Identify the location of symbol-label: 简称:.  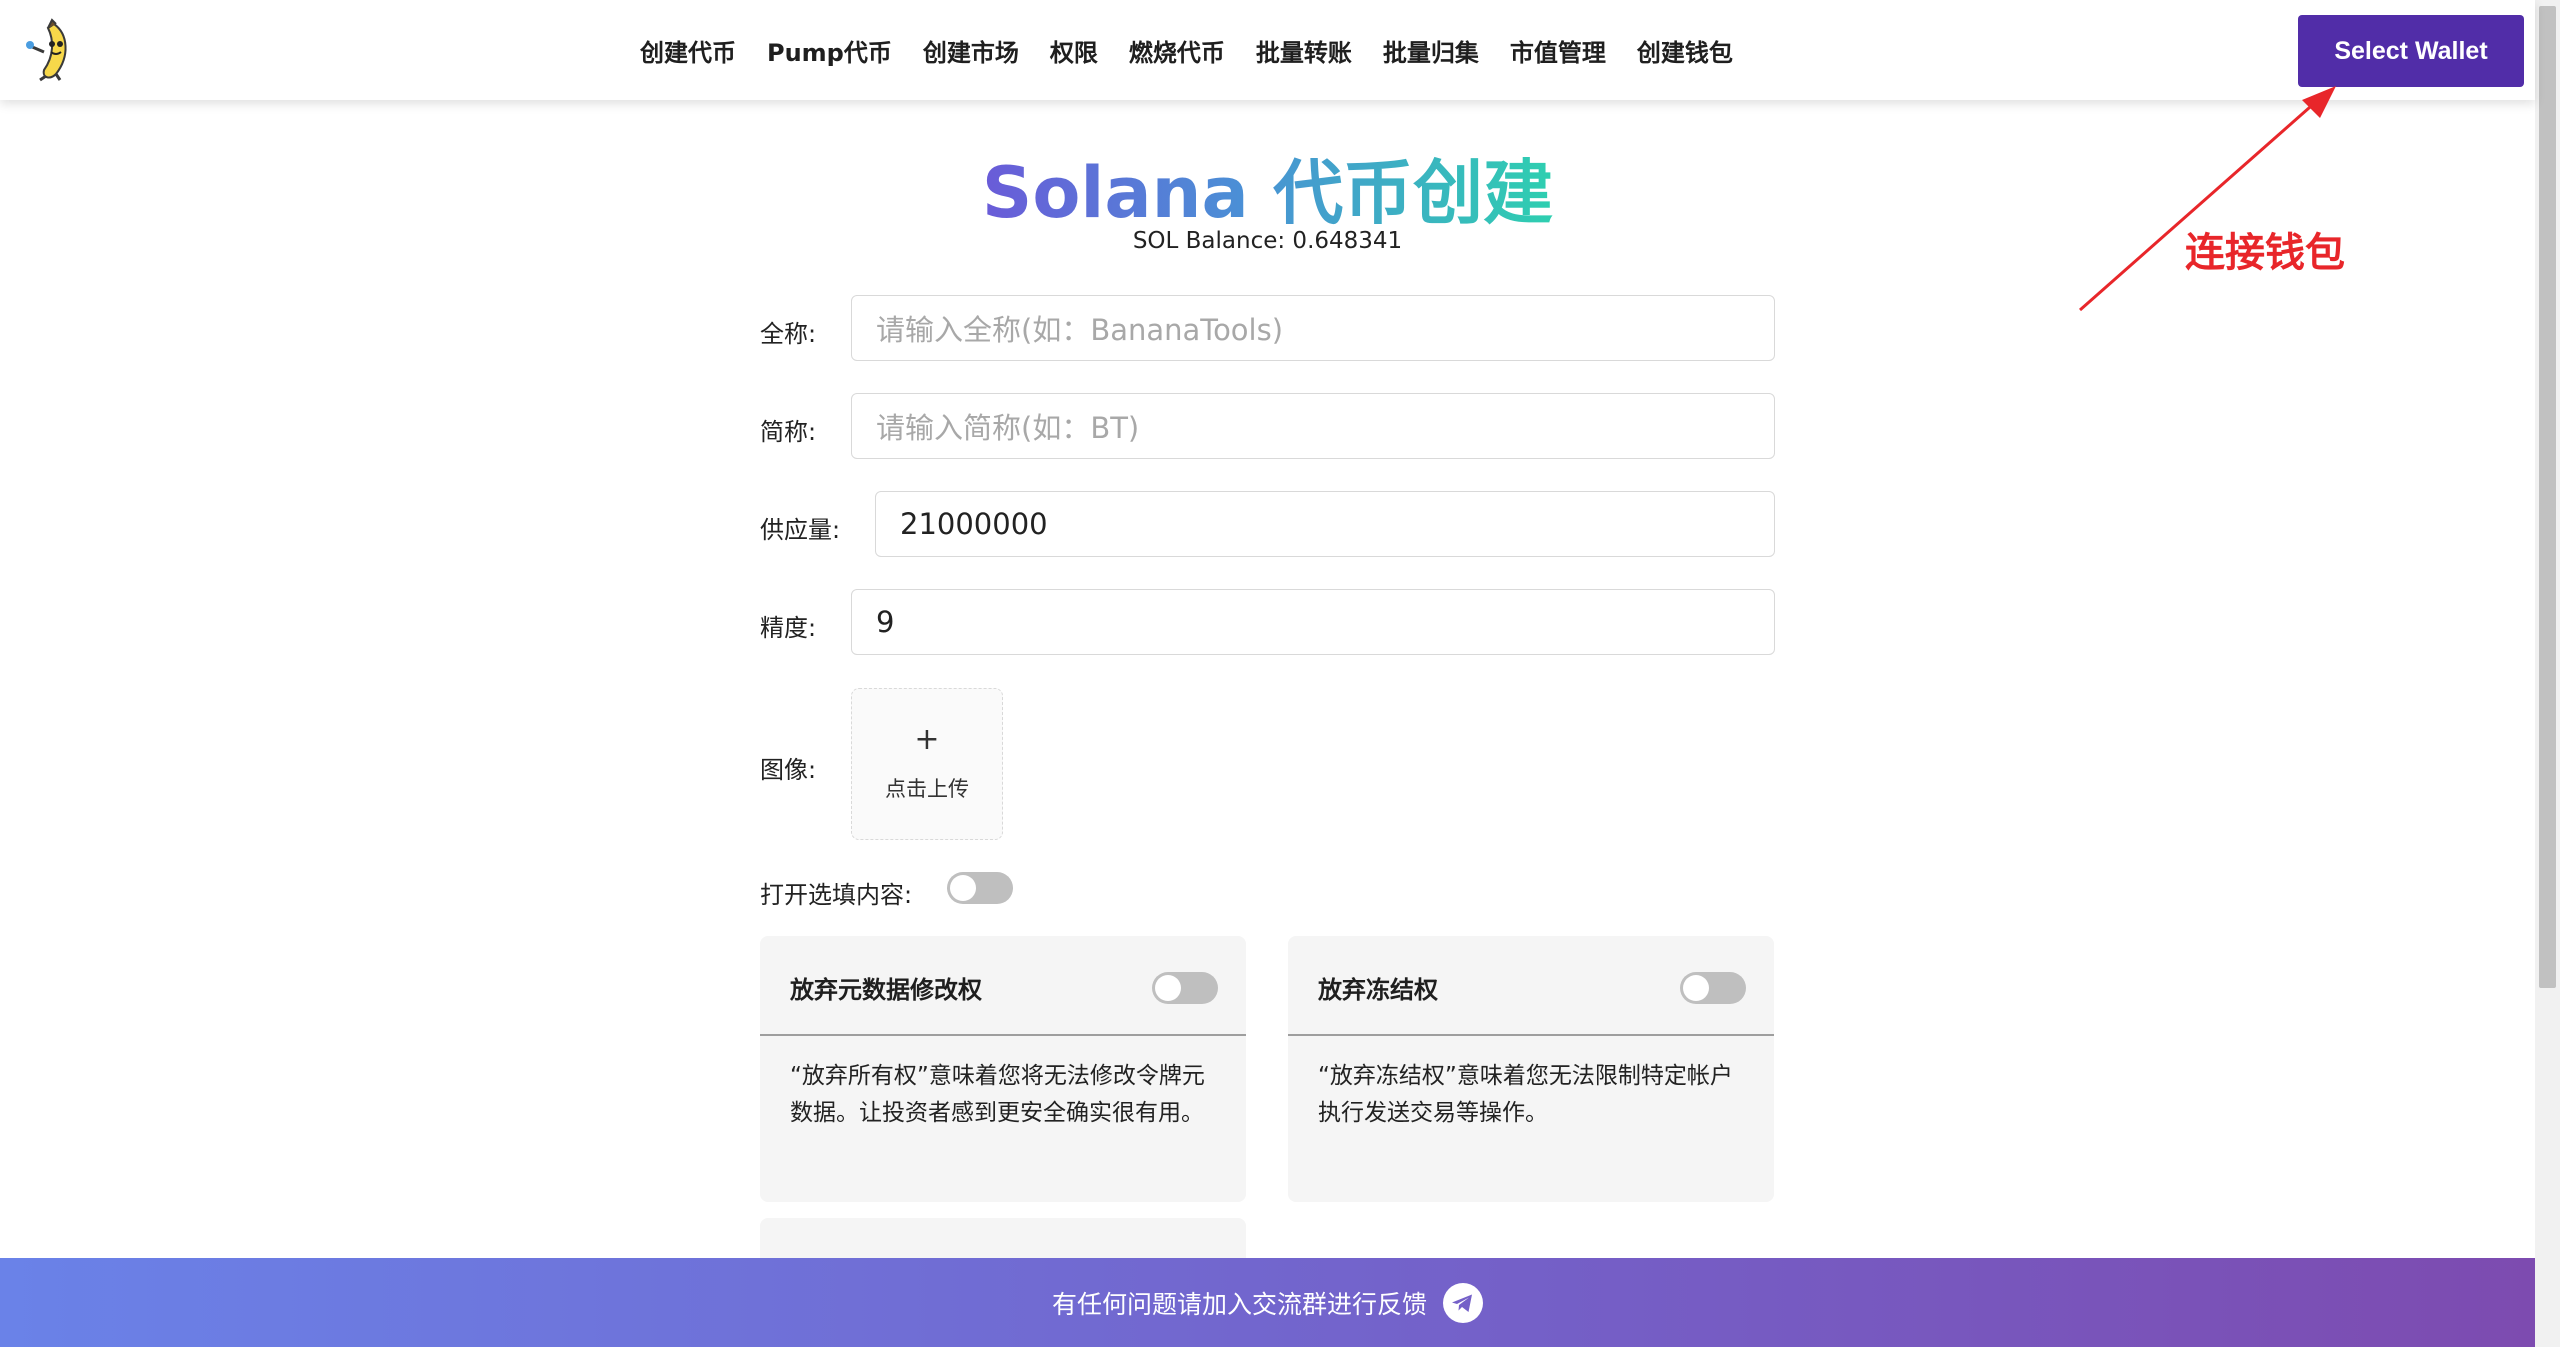
(788, 432).